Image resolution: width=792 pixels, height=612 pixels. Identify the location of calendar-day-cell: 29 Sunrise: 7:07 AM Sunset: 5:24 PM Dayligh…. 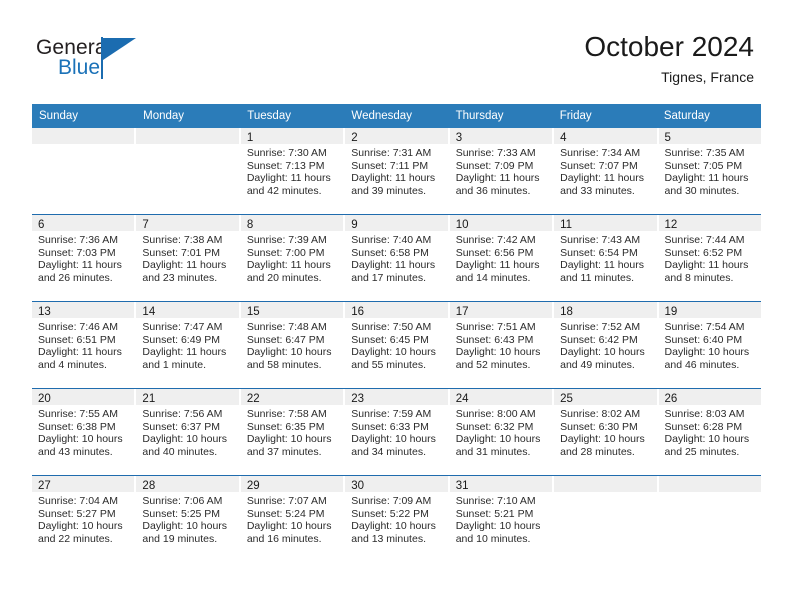
(293, 519).